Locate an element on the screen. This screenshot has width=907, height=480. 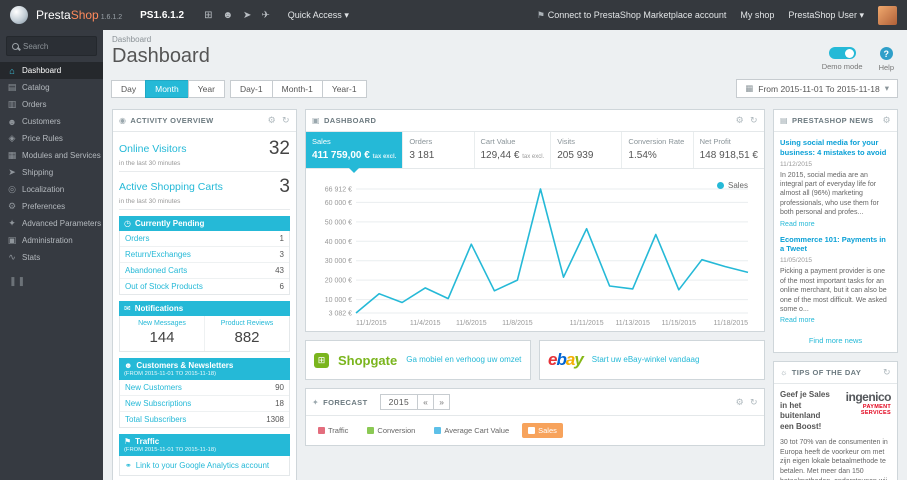
kpi-box: Conversion Rate 1.54% is located at coordinates (658, 150).